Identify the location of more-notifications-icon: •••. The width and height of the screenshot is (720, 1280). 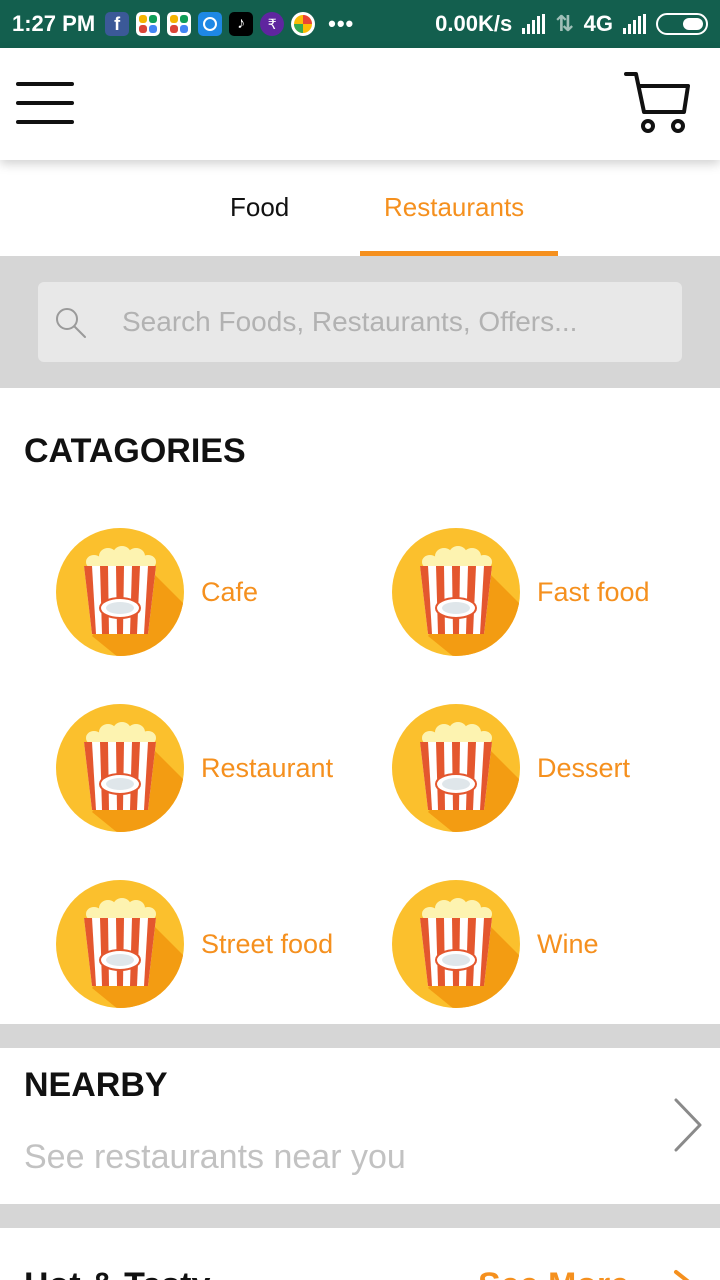
(341, 23).